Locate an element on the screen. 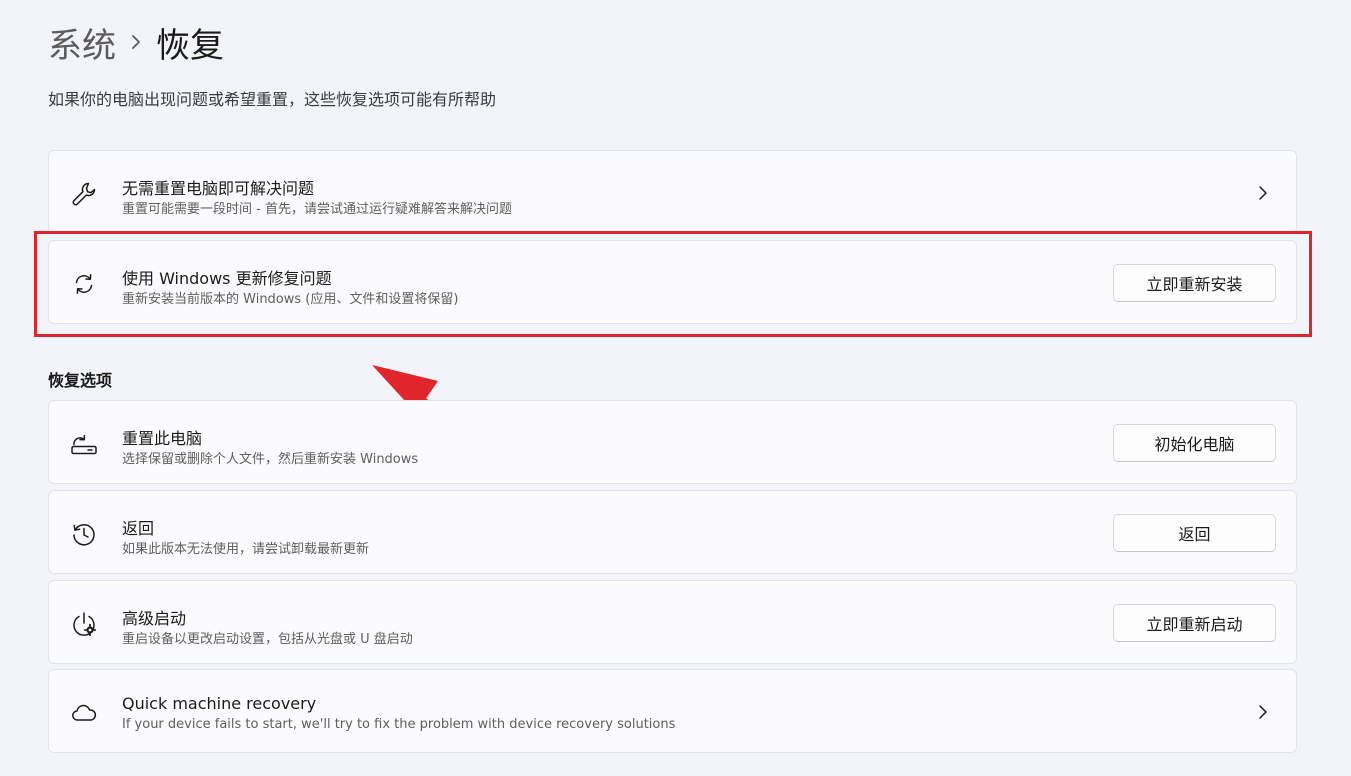 The width and height of the screenshot is (1351, 776). reset-pc-icon is located at coordinates (84, 444).